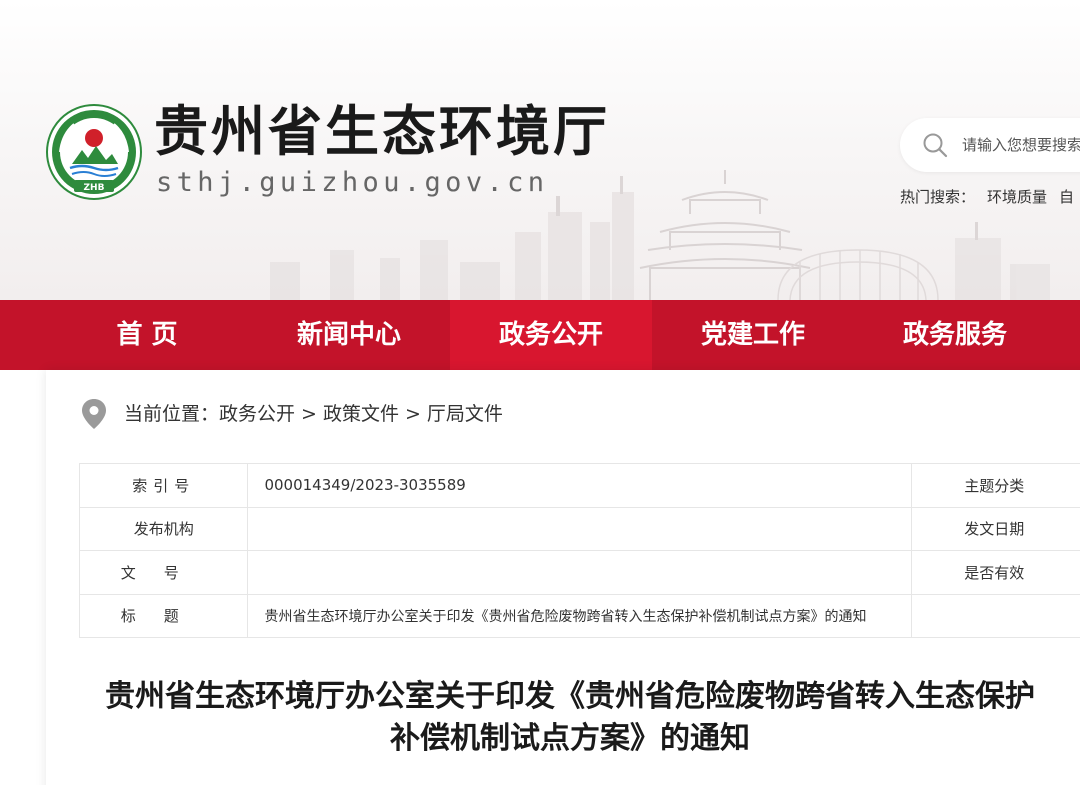 This screenshot has height=785, width=1080. What do you see at coordinates (94, 188) in the screenshot?
I see `logo-text: ZHB` at bounding box center [94, 188].